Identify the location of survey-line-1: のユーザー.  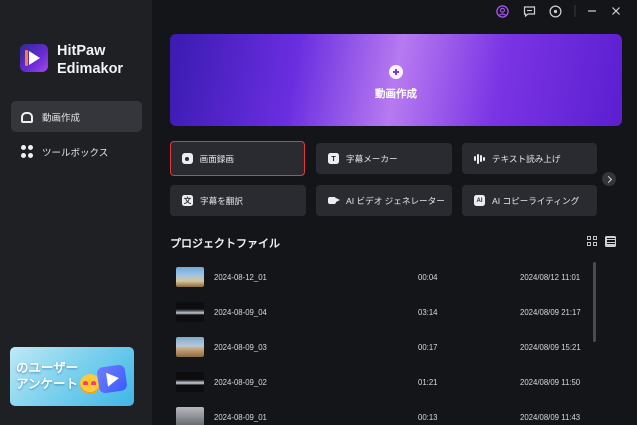
(47, 368).